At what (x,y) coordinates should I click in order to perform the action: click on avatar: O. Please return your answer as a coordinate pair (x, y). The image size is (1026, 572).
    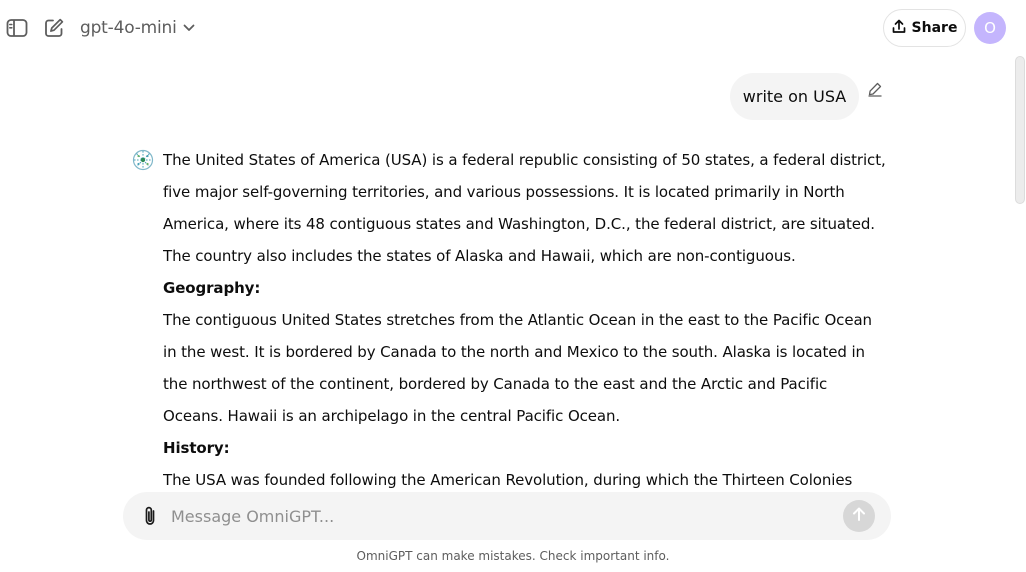
    Looking at the image, I should click on (990, 28).